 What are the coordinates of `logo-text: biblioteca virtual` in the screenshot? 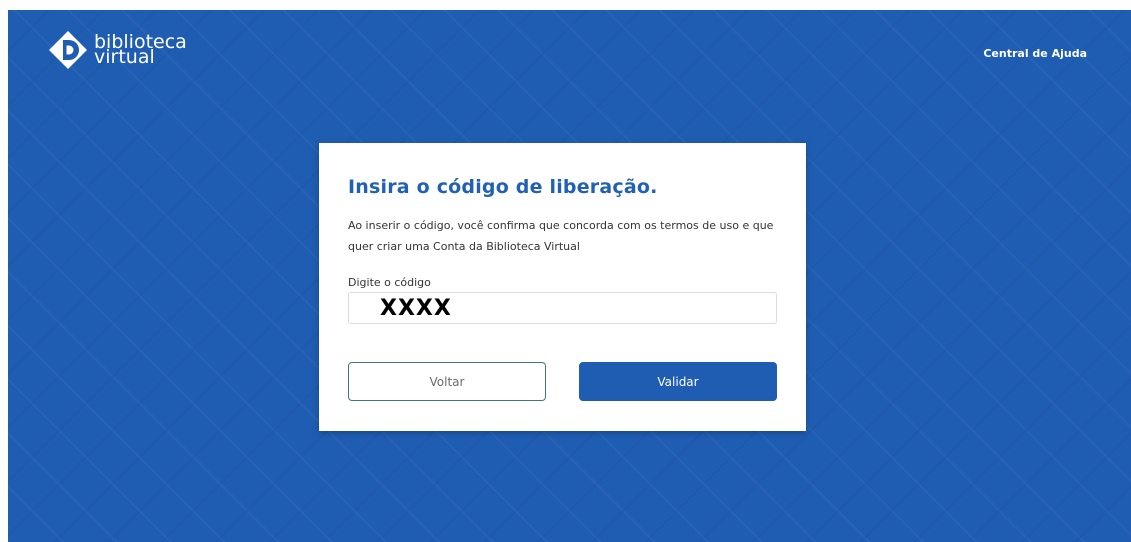 It's located at (140, 50).